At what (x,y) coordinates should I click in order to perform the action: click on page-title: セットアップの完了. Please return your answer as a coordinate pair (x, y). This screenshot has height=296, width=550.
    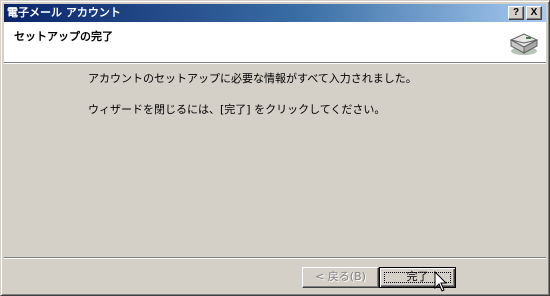
    Looking at the image, I should click on (63, 36).